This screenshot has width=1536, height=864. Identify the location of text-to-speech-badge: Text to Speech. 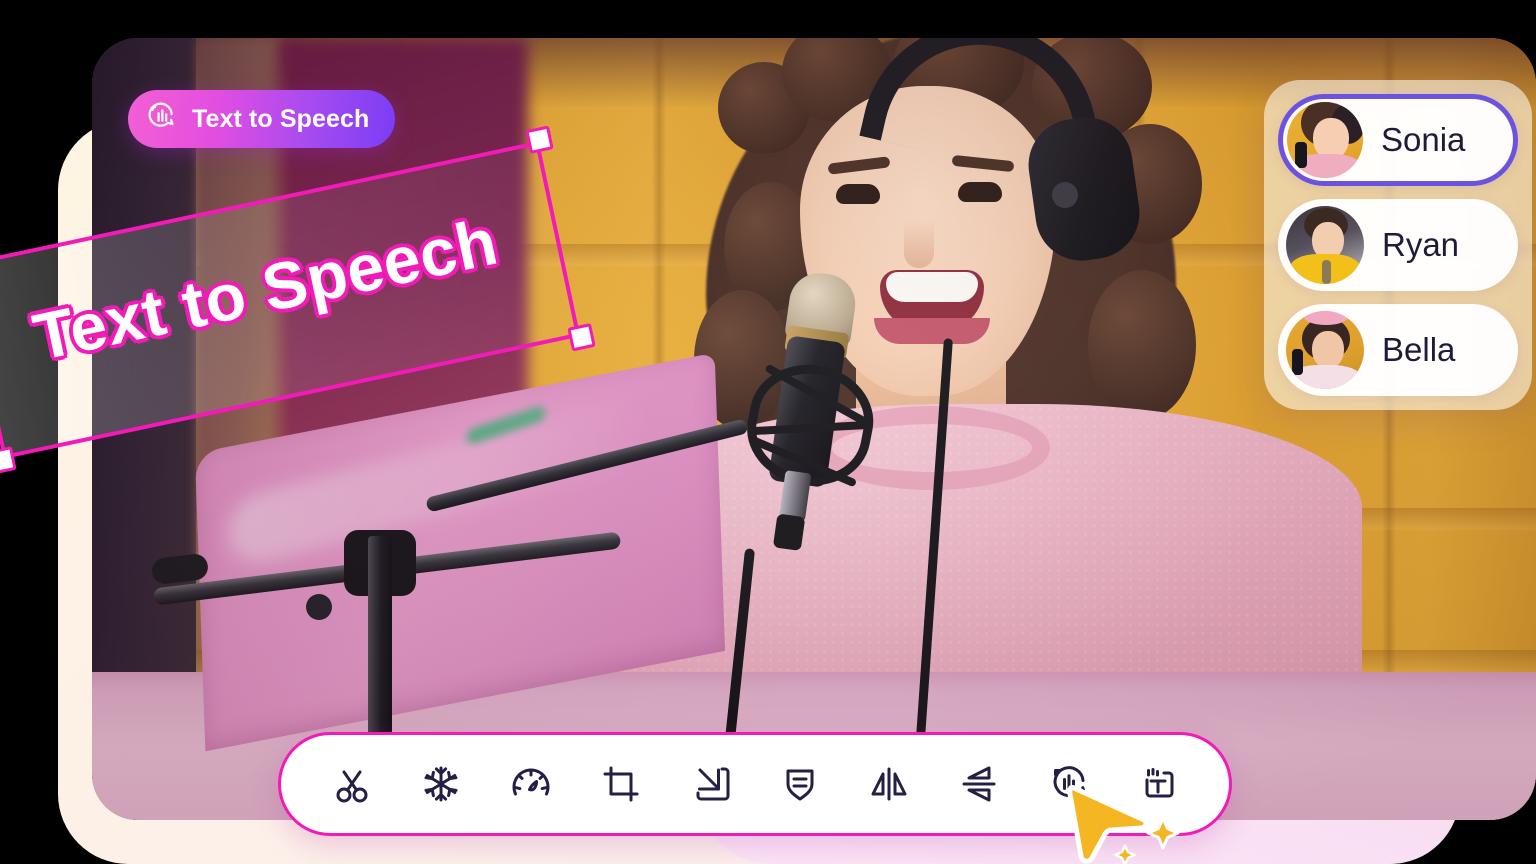
(262, 119).